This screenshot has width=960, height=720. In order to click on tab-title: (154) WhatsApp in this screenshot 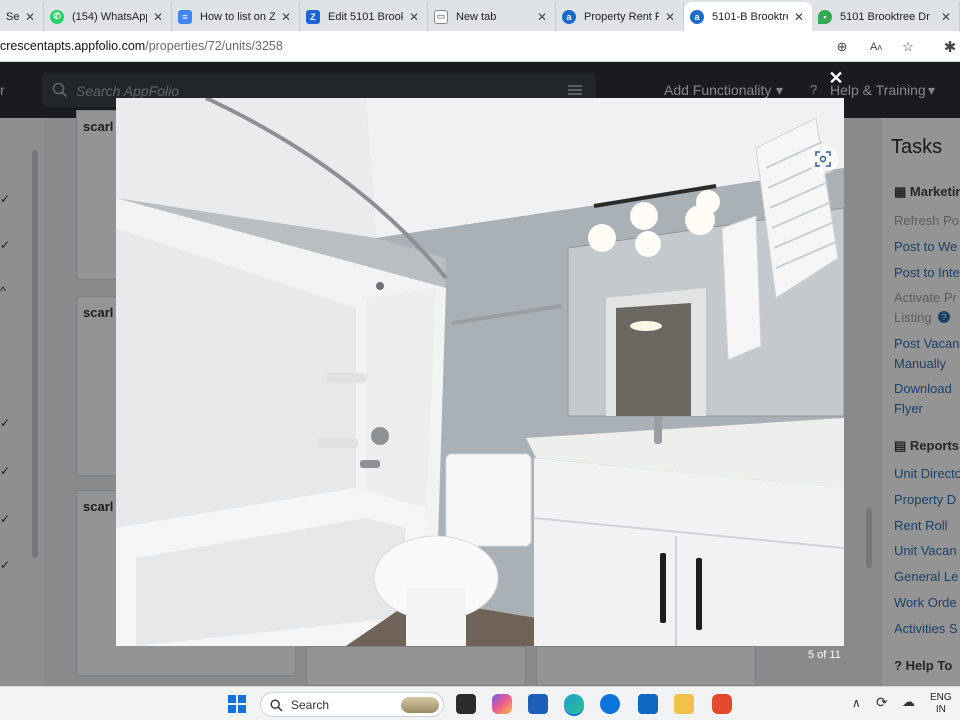, I will do `click(109, 16)`.